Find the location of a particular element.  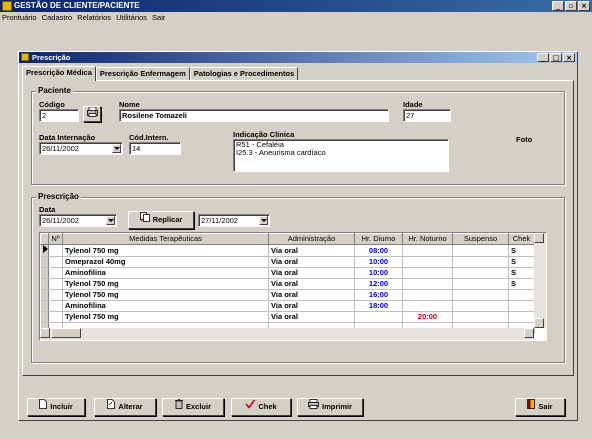

menu-relatorios: Relatórios is located at coordinates (94, 17).